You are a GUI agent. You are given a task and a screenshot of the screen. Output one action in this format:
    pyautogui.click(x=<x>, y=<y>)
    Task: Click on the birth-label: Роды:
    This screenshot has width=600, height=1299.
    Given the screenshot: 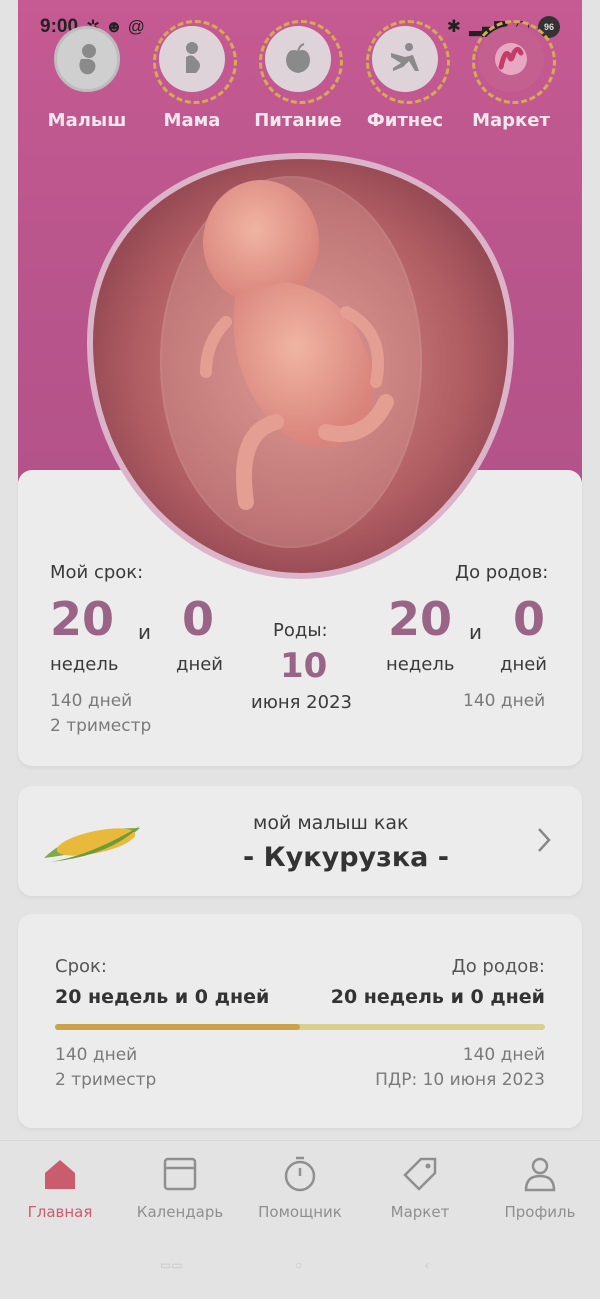 What is the action you would take?
    pyautogui.click(x=300, y=630)
    